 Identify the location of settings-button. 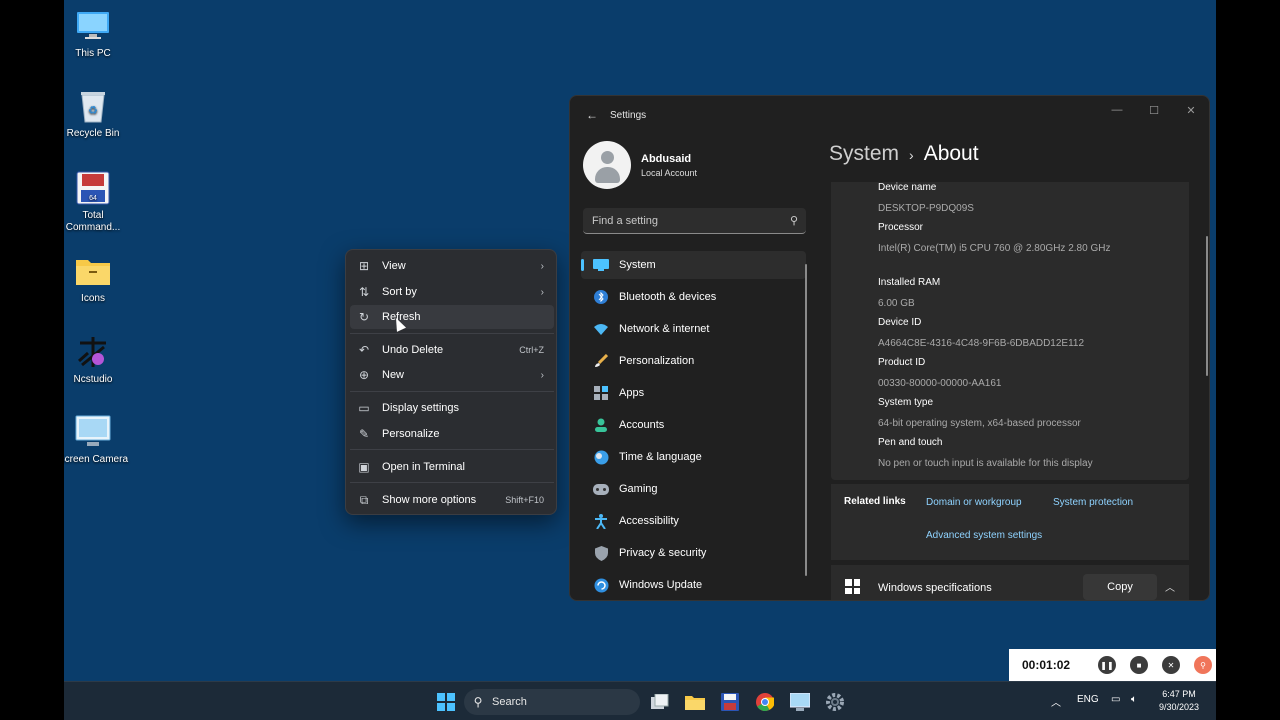
(835, 702).